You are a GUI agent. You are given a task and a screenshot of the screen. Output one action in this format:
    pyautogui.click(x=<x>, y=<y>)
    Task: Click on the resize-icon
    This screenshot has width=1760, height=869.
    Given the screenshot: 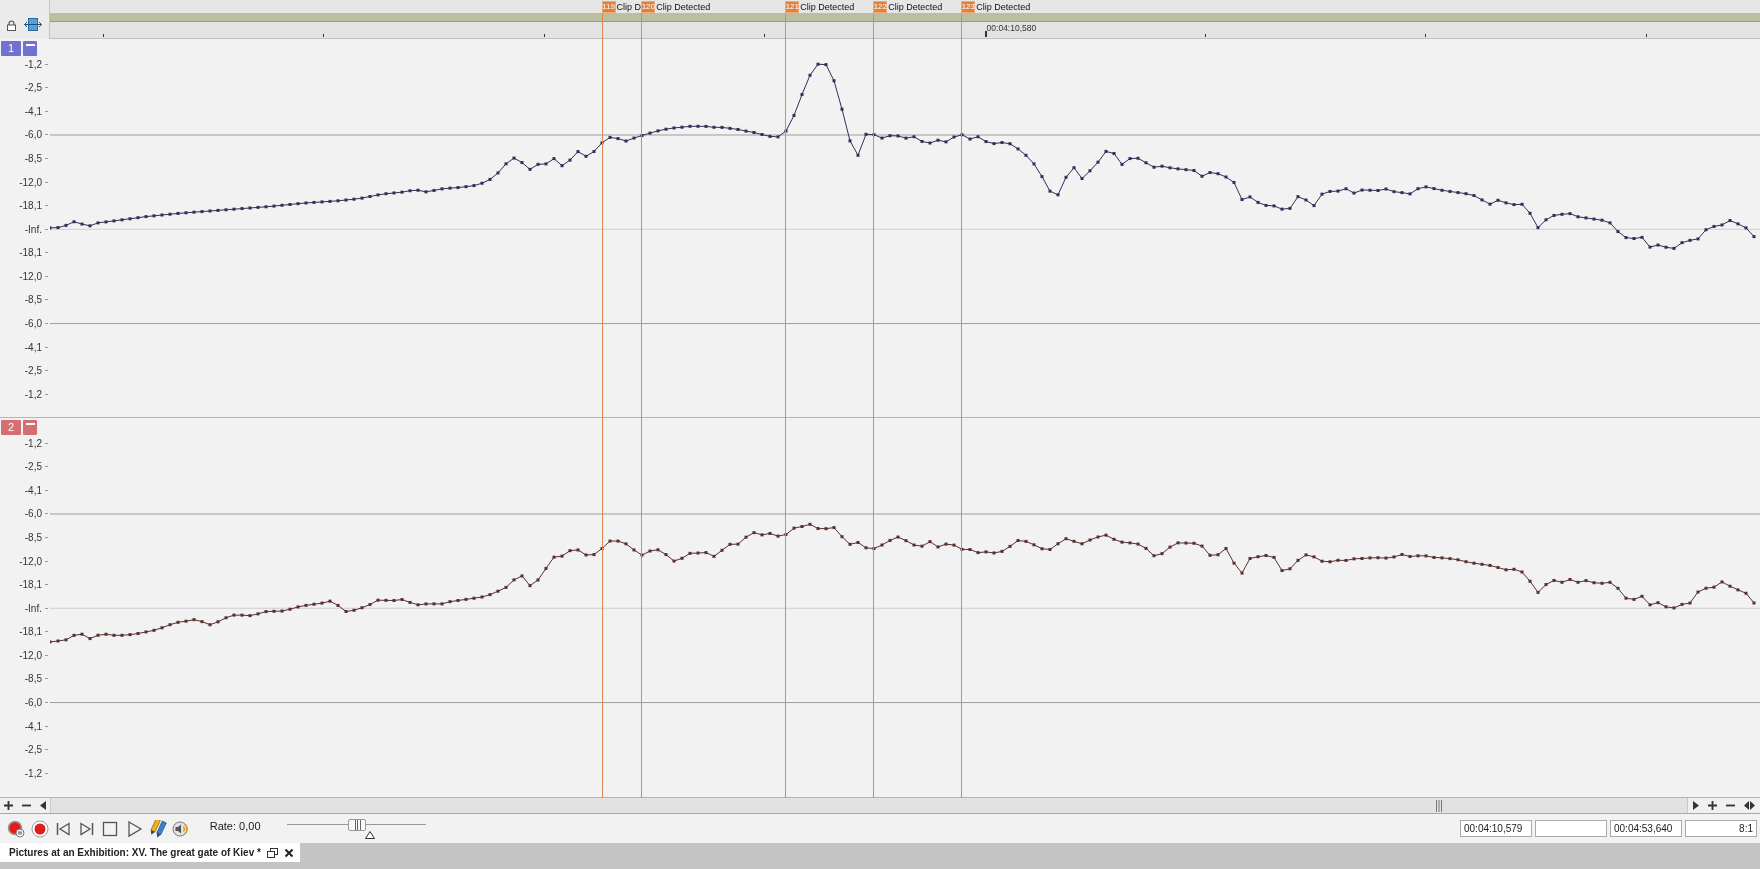 What is the action you would take?
    pyautogui.click(x=33, y=24)
    